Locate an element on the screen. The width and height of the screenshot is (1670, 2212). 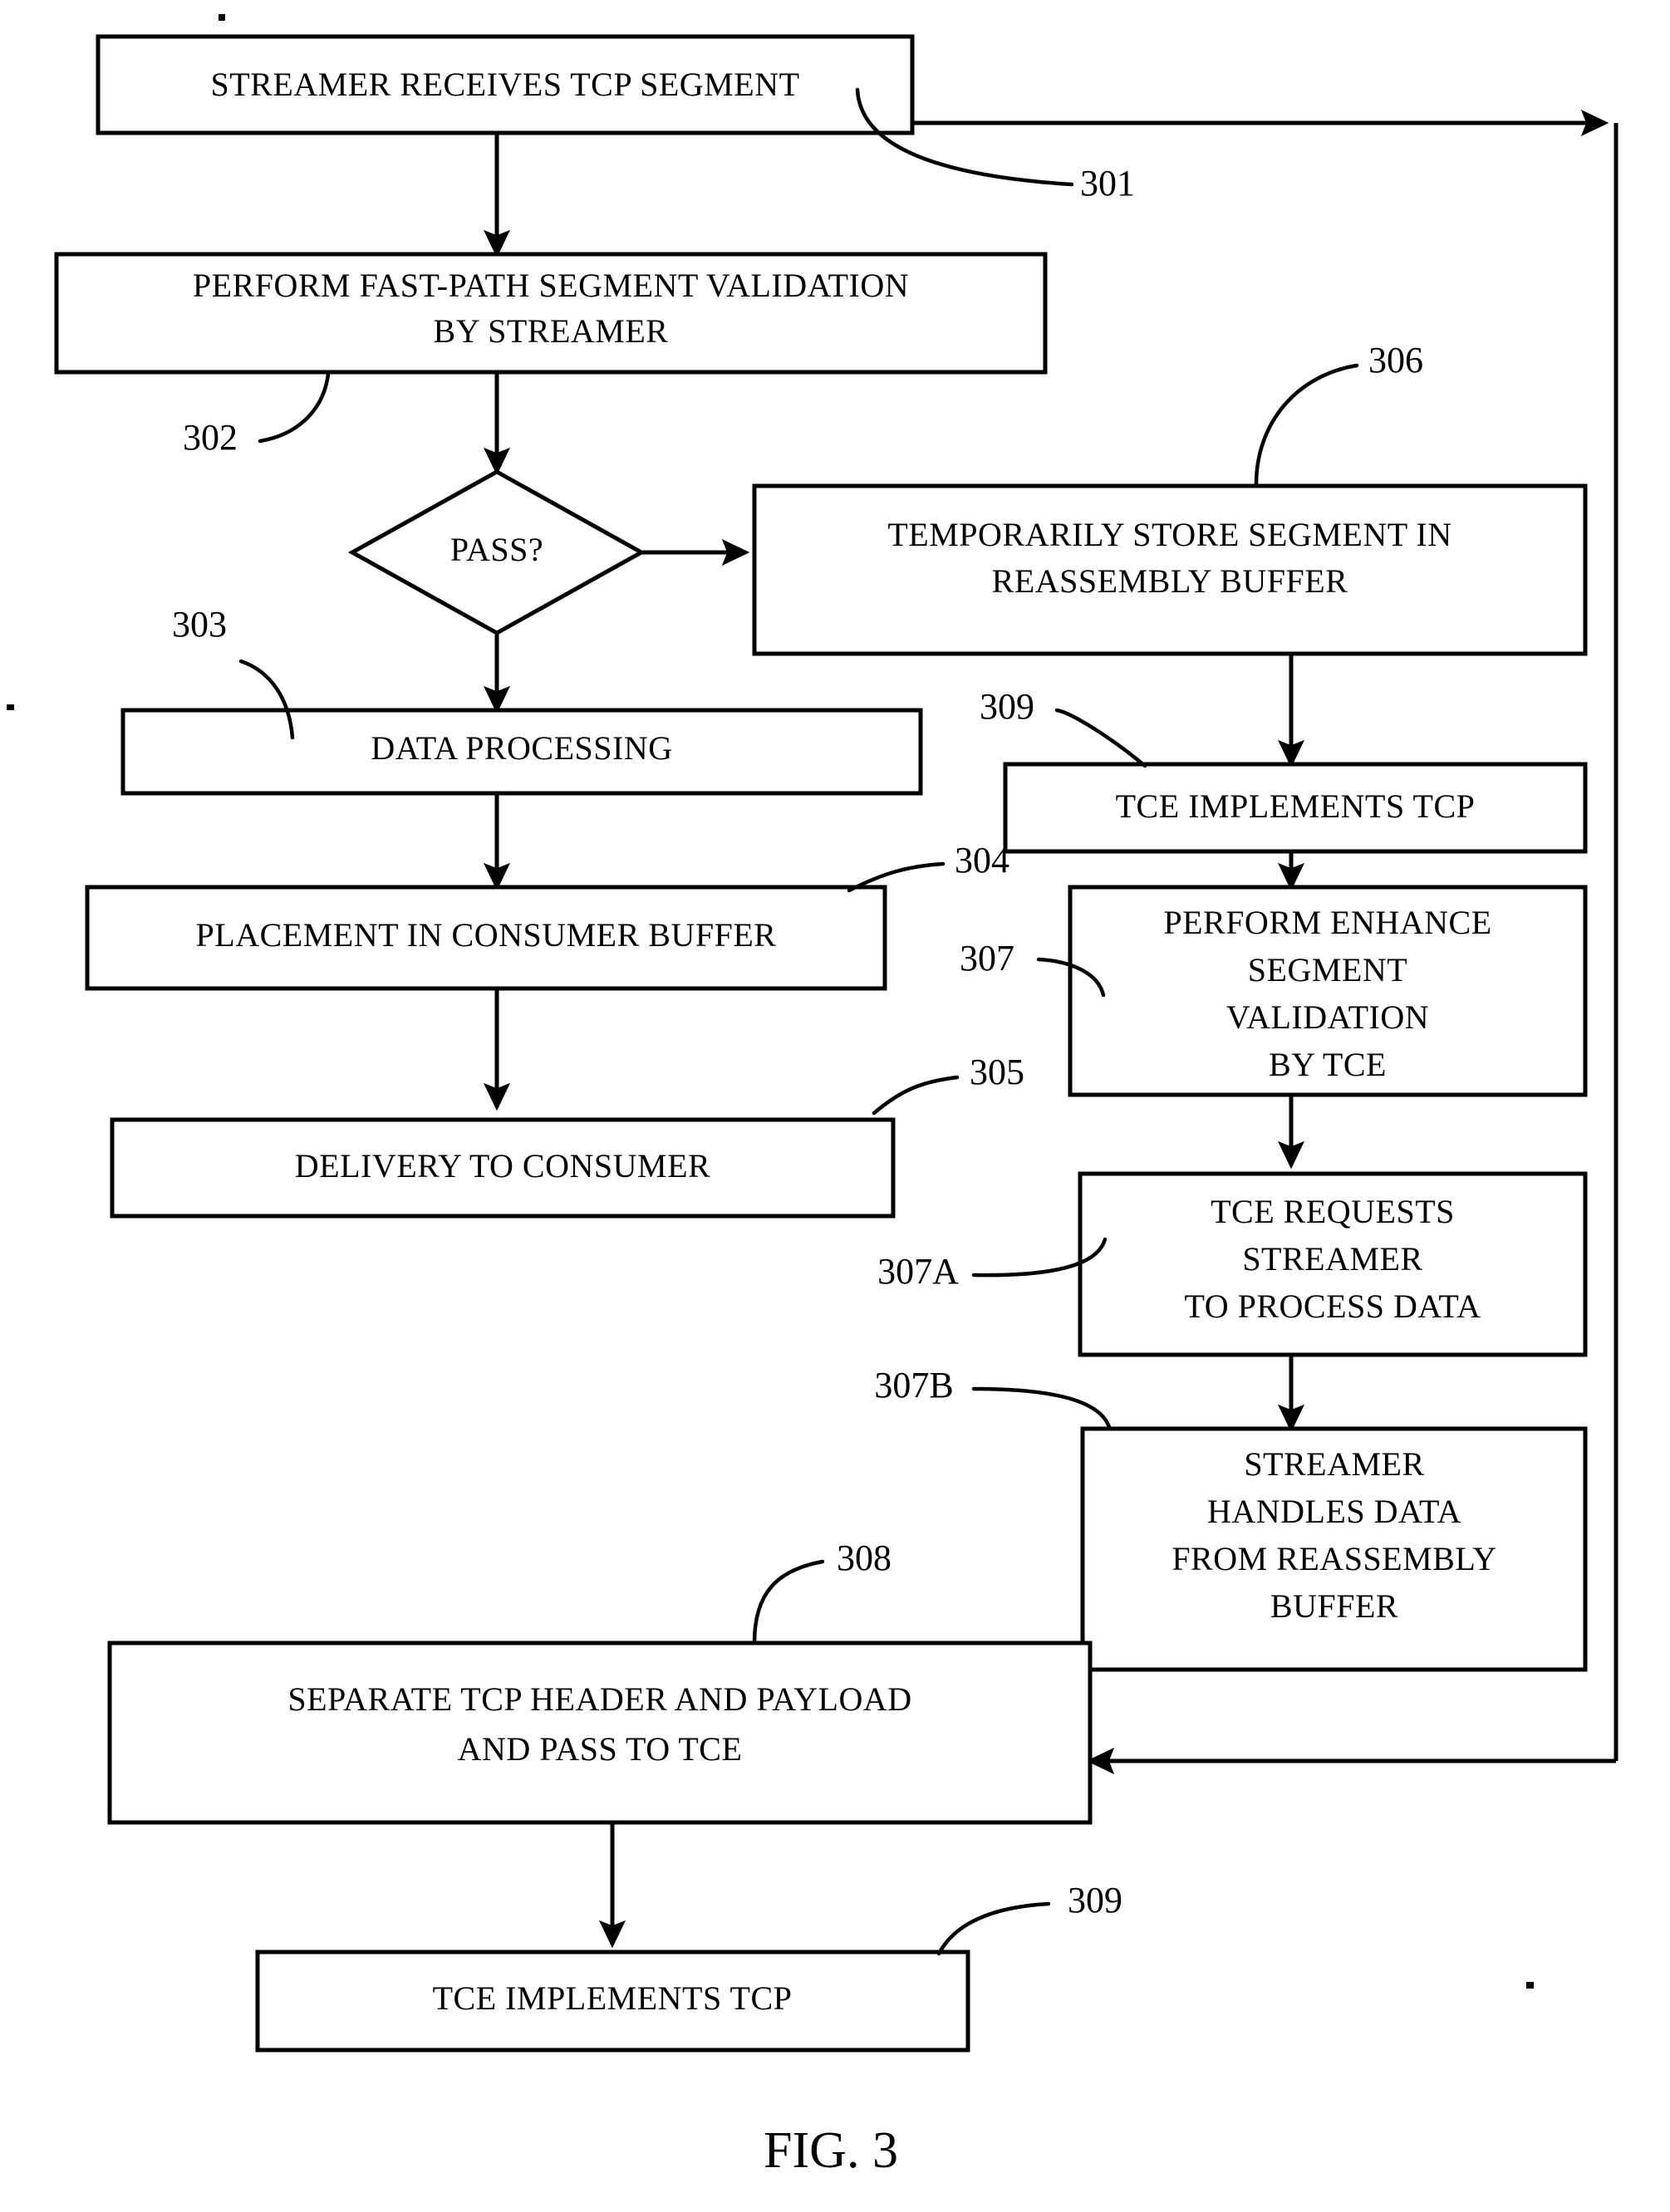
node-301: STREAMER RECEIVES TCP SEGMENT is located at coordinates (505, 84).